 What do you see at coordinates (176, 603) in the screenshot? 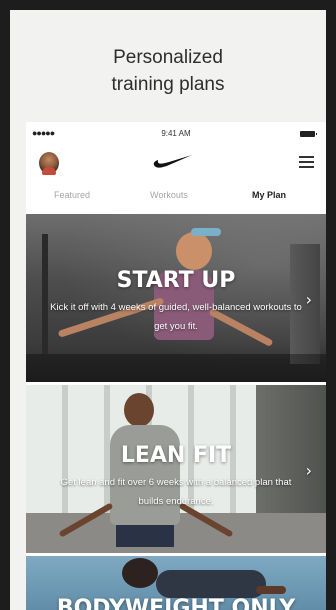
I see `plan-title: BODYWEIGHT ONLY` at bounding box center [176, 603].